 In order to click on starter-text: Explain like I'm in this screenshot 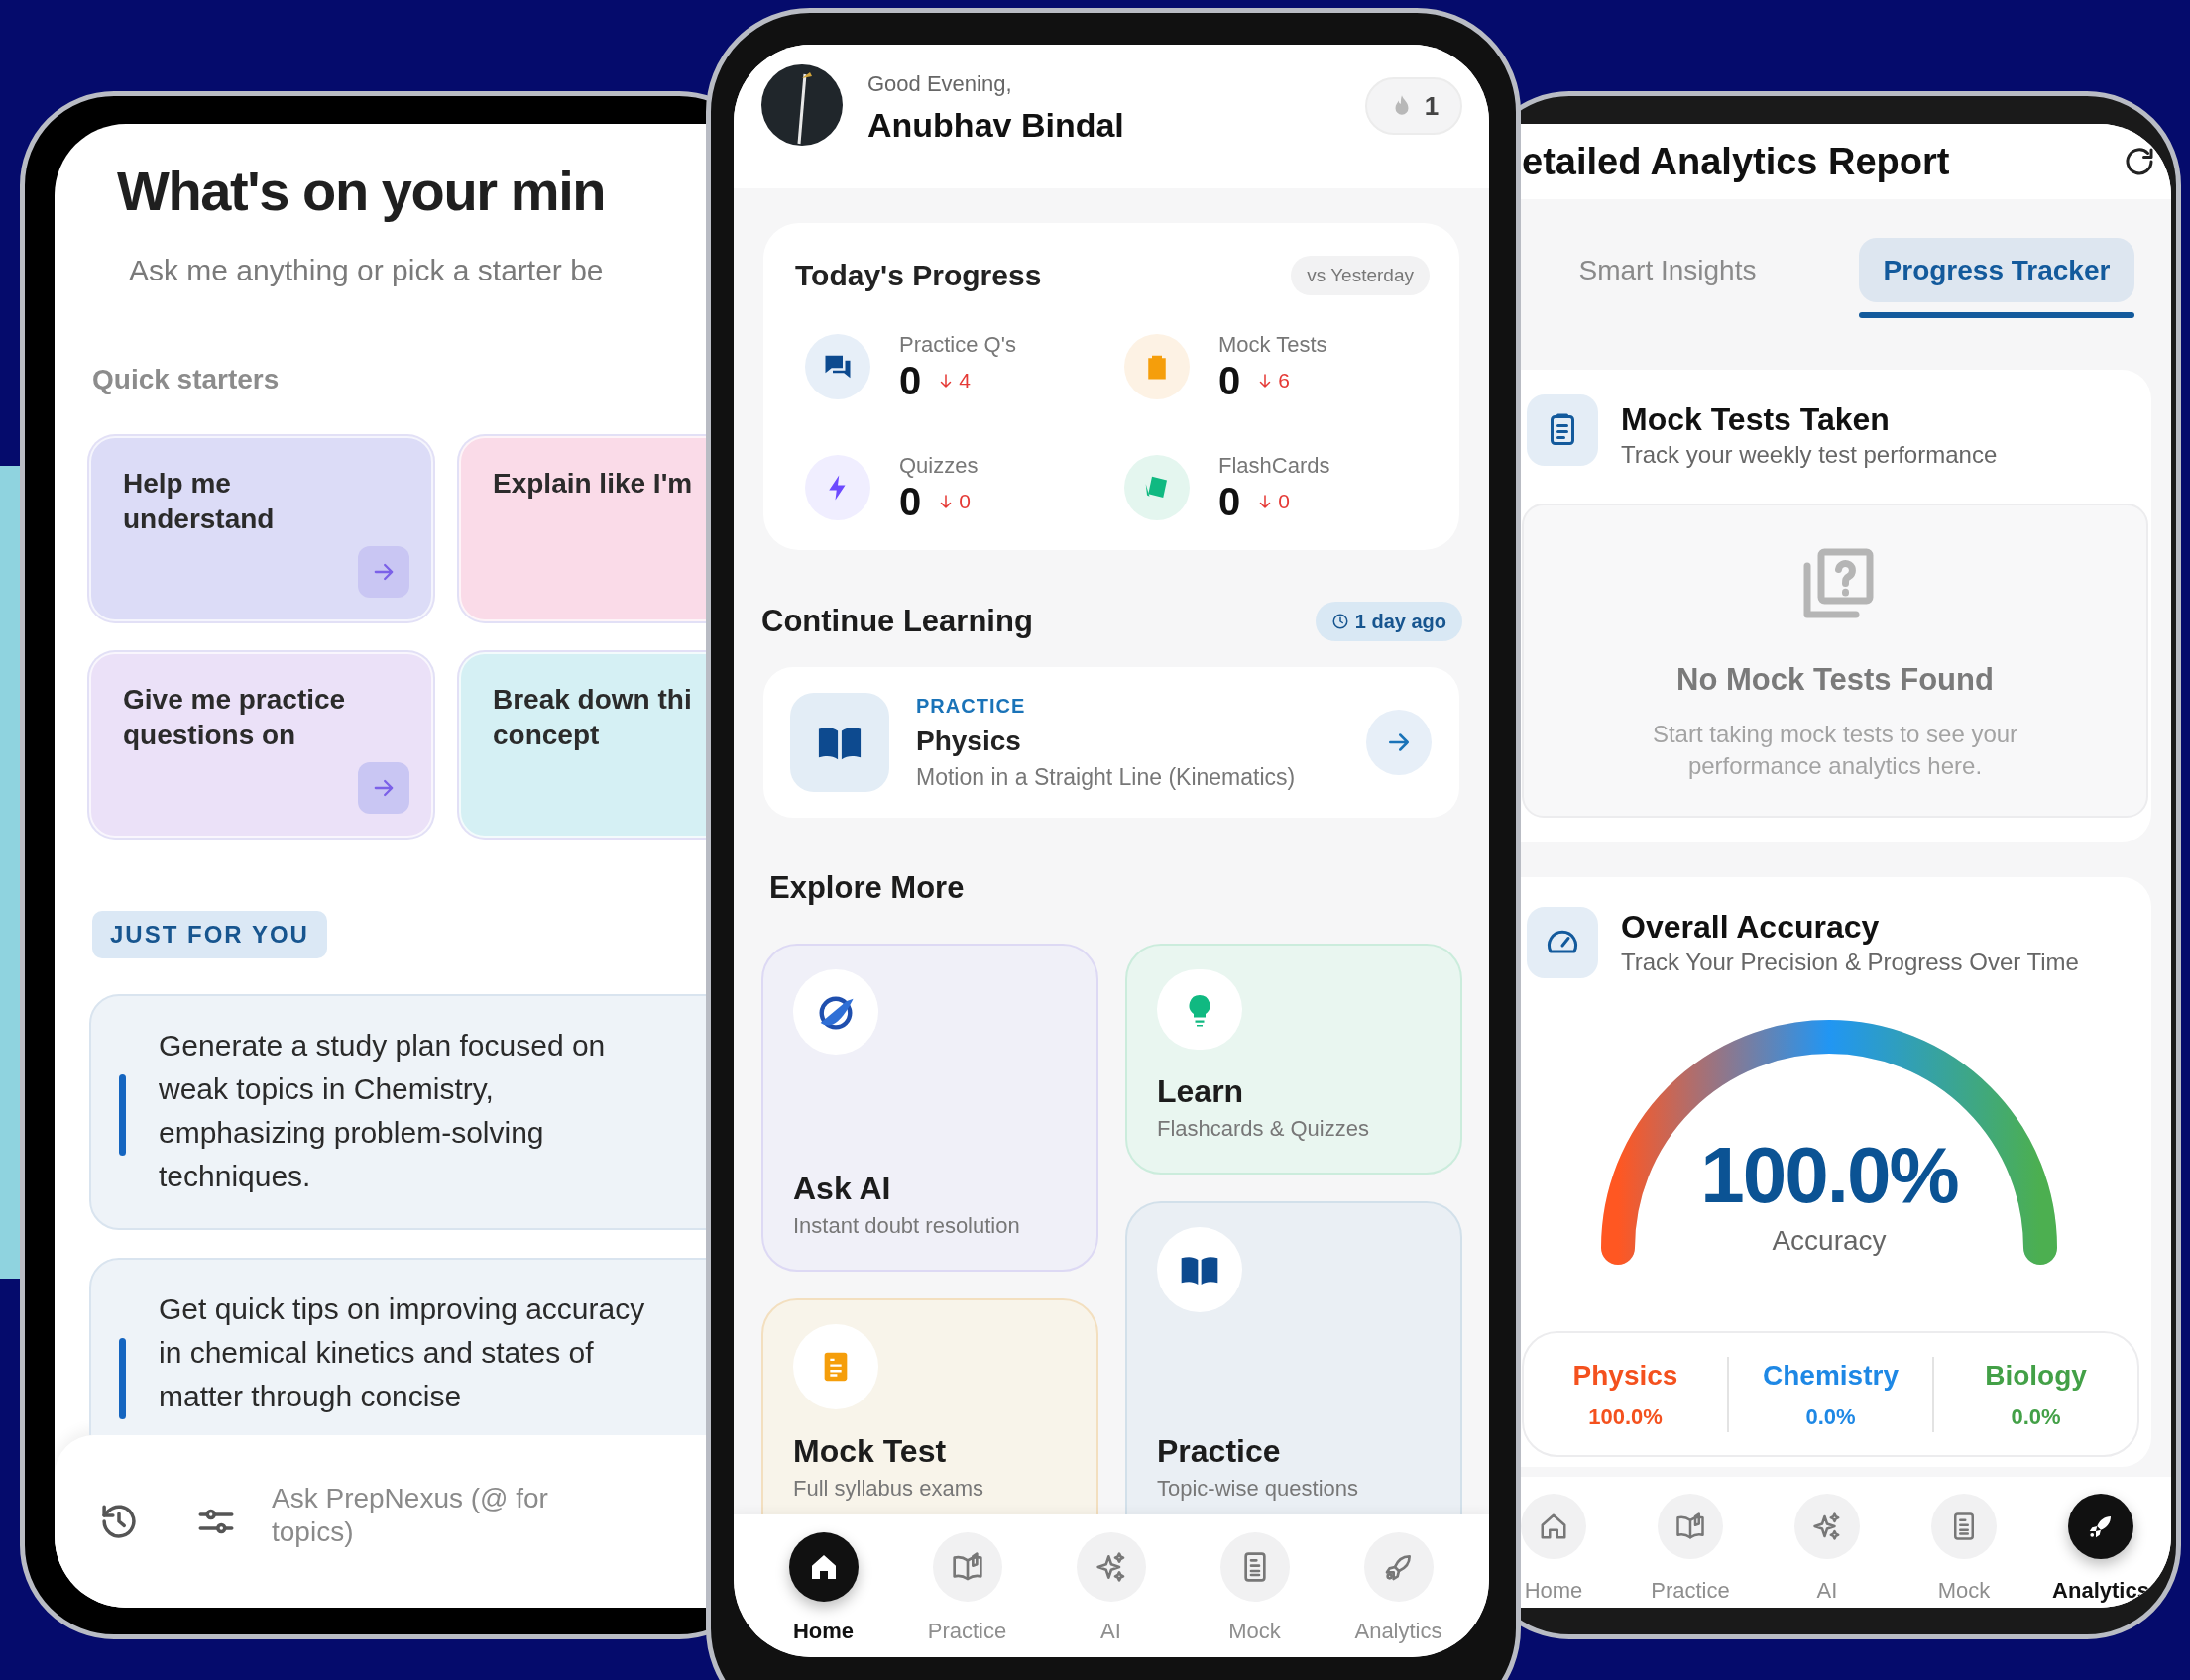, I will do `click(593, 484)`.